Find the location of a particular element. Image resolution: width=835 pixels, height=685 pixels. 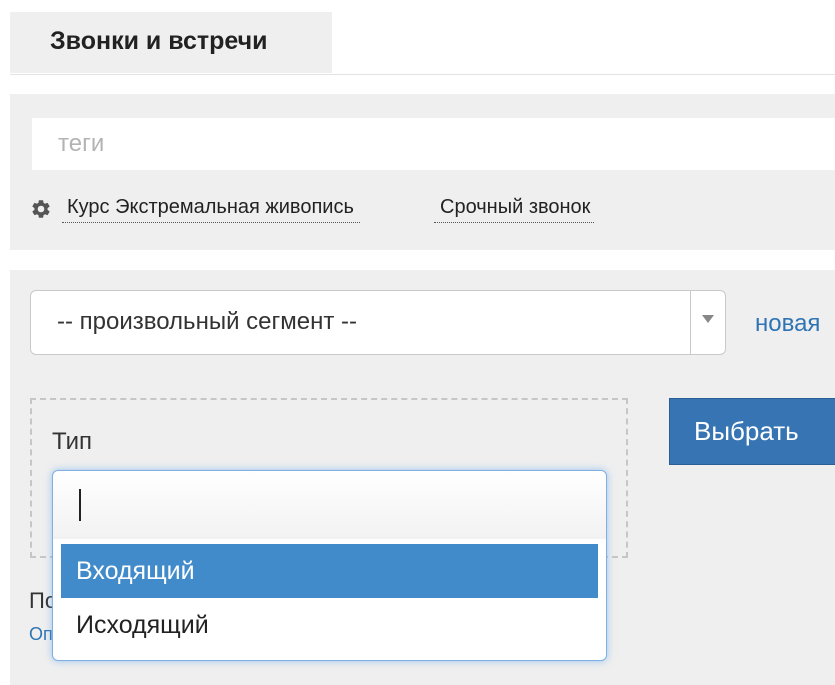

new-segment-link: новая is located at coordinates (787, 324).